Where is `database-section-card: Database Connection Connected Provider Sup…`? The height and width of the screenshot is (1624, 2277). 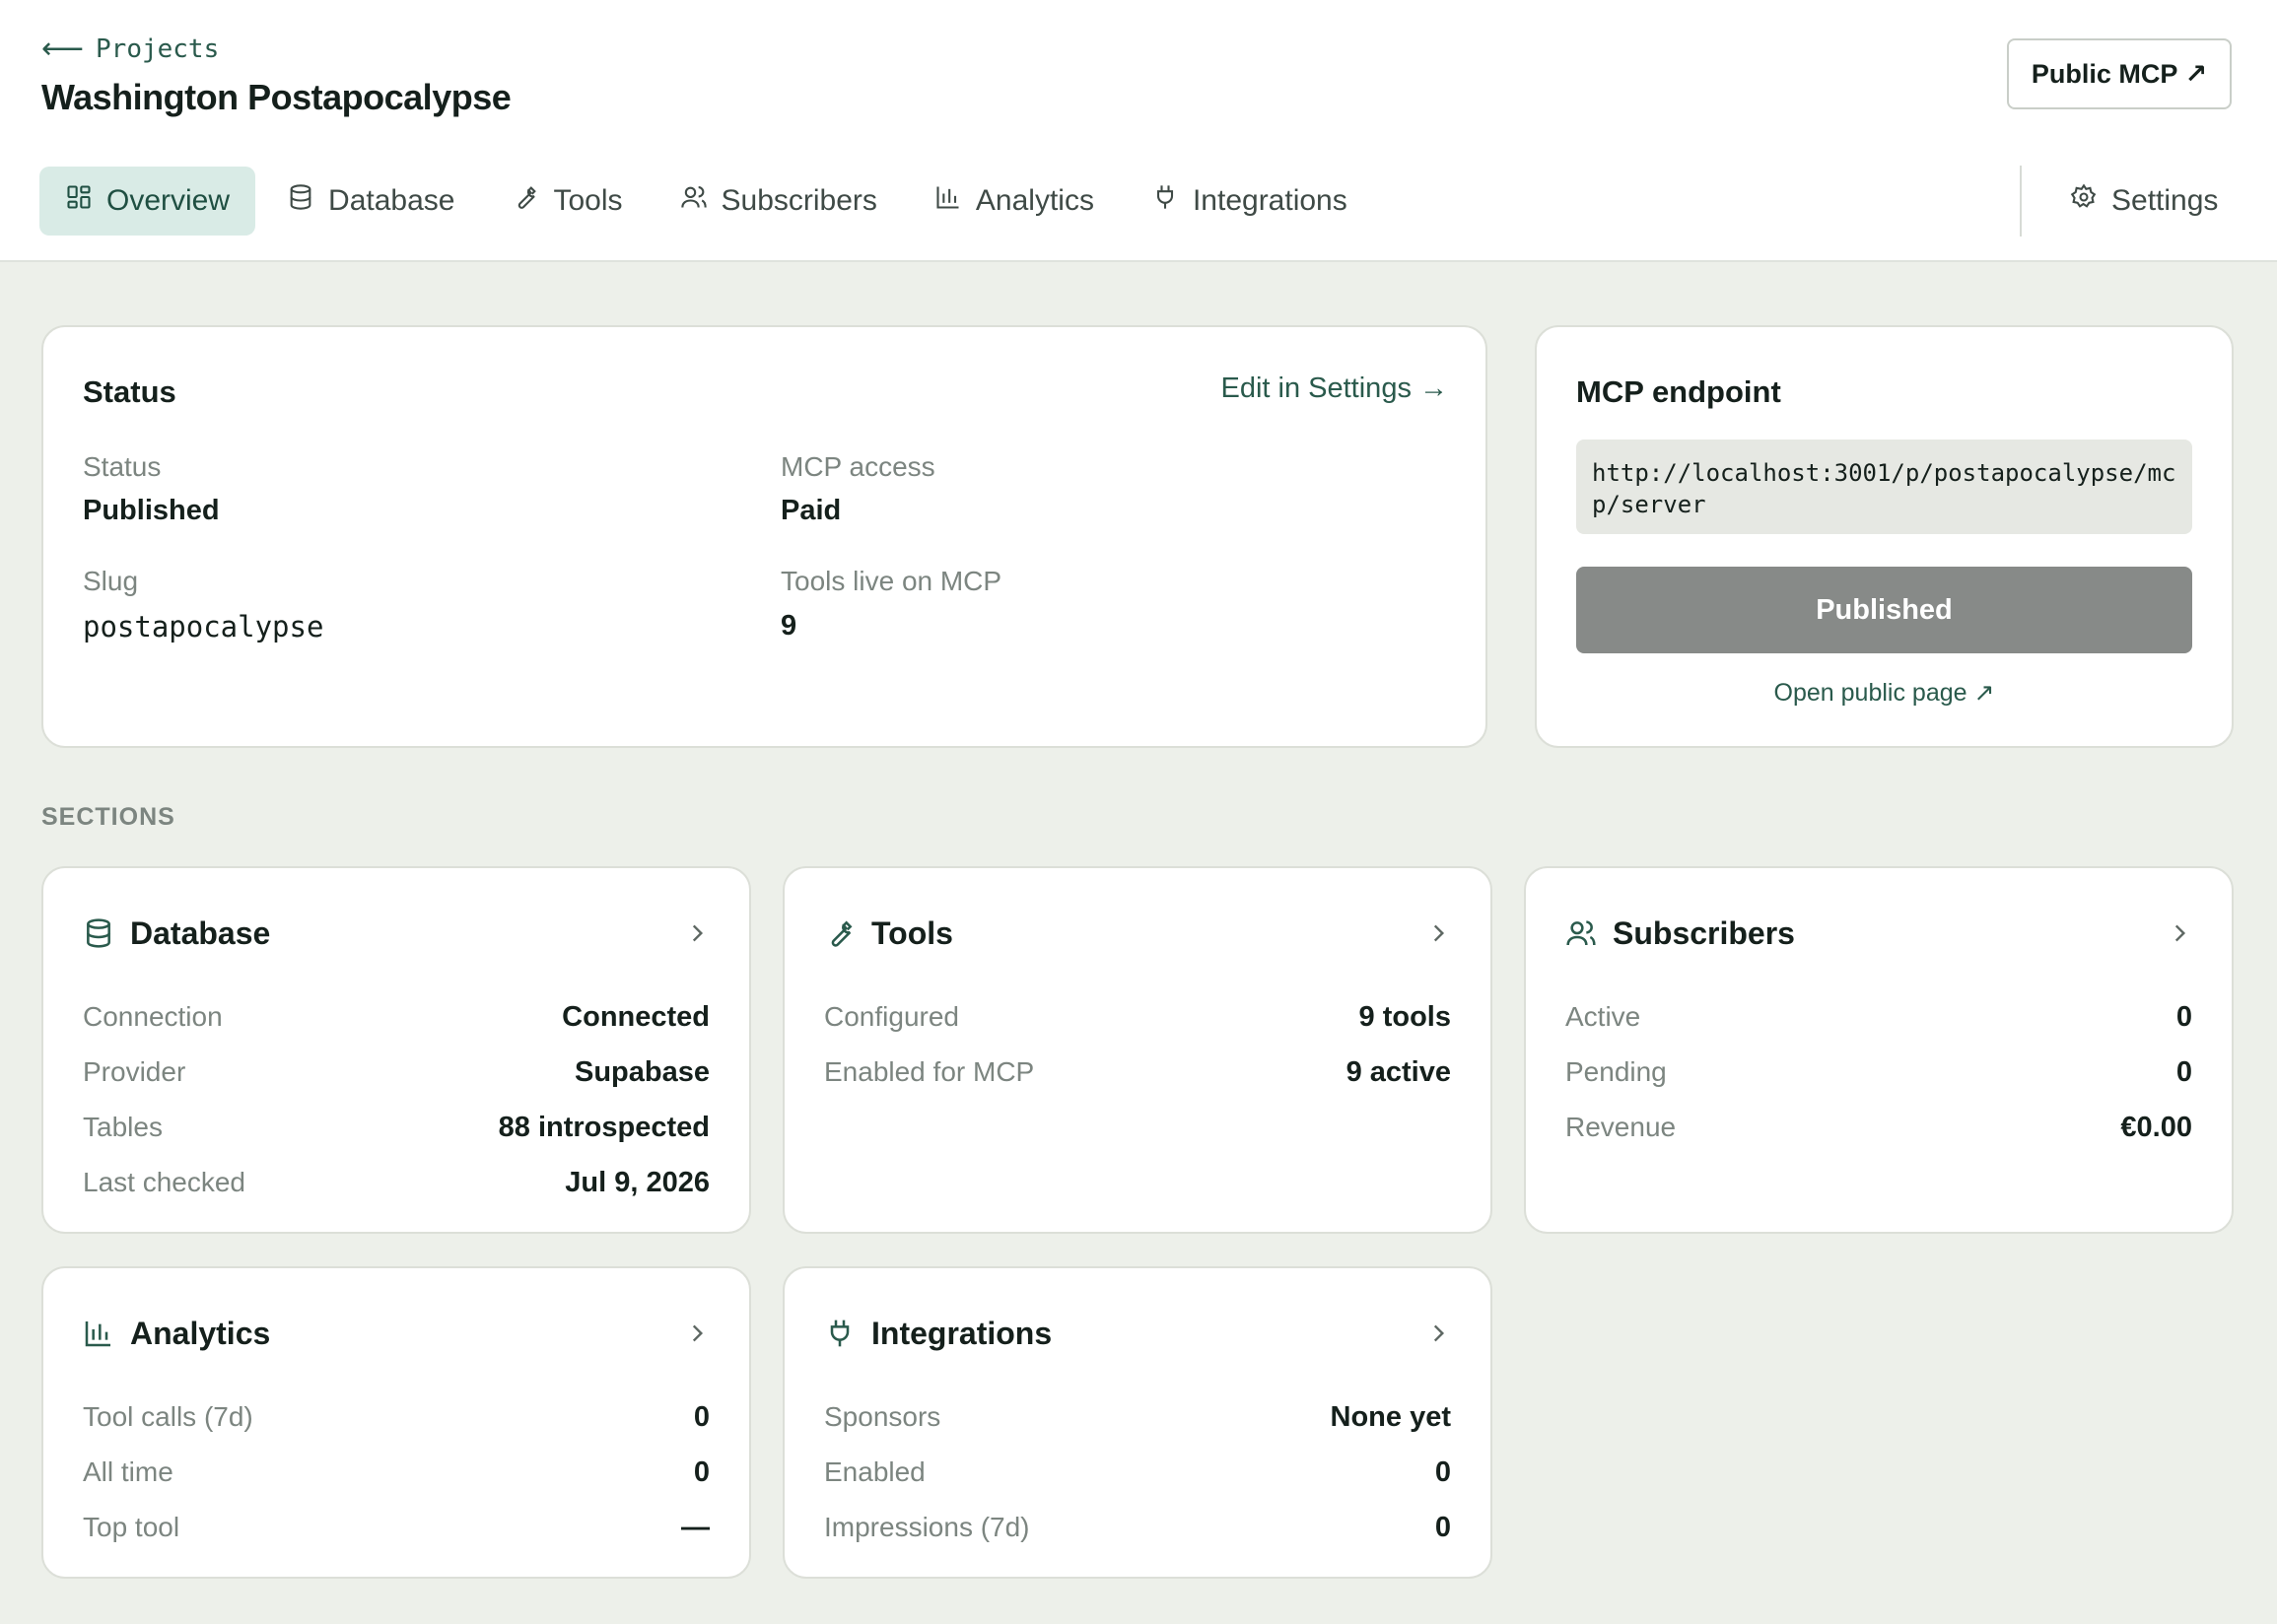
database-section-card: Database Connection Connected Provider Sup… is located at coordinates (396, 1050).